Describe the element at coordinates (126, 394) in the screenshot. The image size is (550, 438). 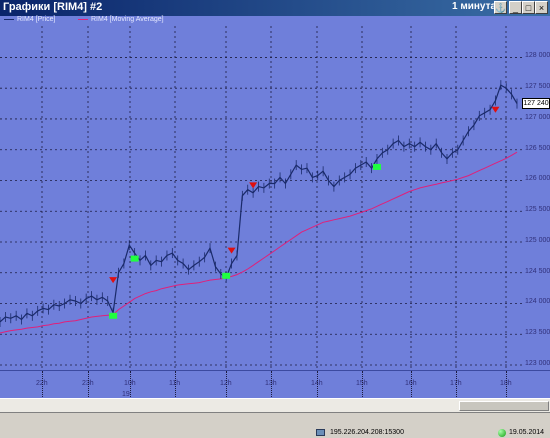
I see `date-marker: 19` at that location.